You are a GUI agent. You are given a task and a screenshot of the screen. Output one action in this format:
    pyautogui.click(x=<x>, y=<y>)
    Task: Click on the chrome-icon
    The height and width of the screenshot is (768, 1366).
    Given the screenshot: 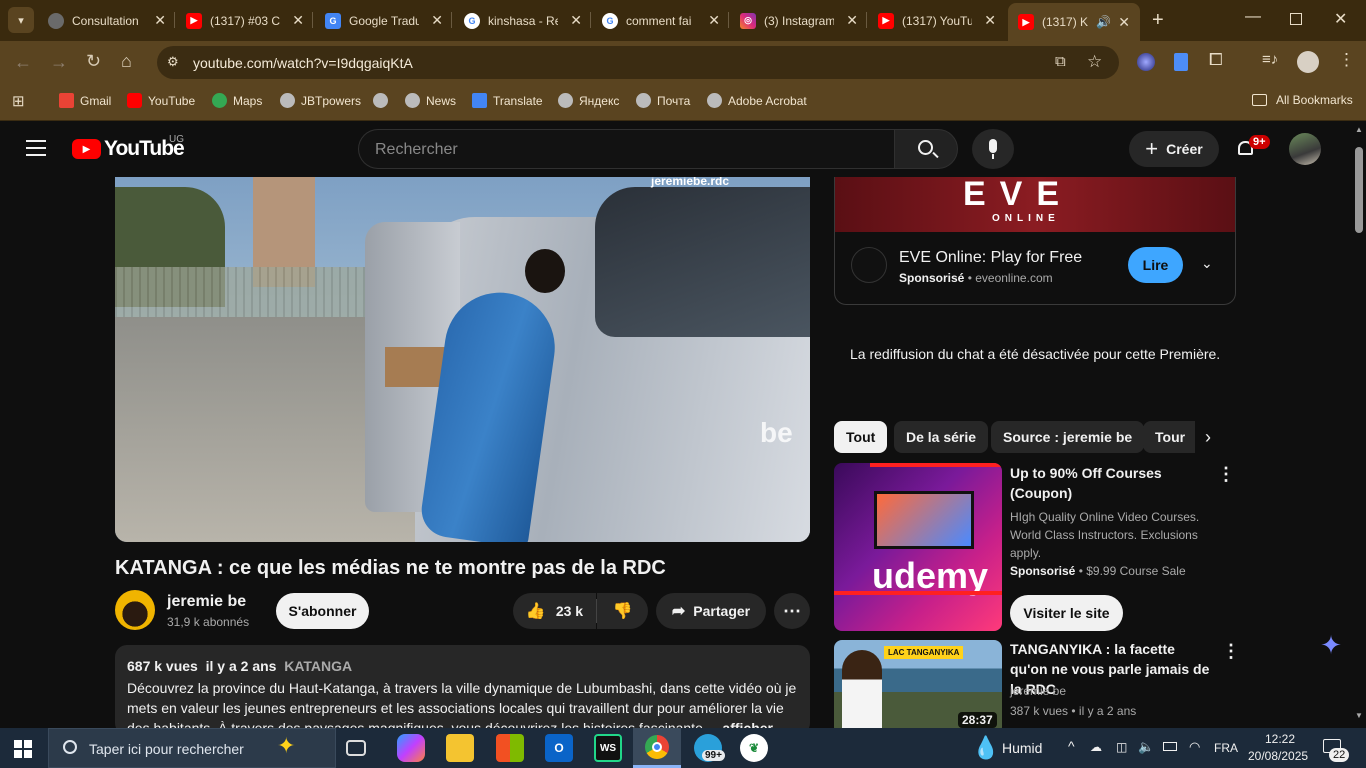 What is the action you would take?
    pyautogui.click(x=657, y=748)
    